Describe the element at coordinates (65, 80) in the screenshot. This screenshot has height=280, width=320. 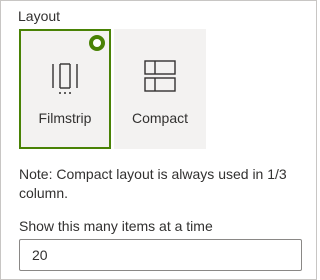
I see `filmstrip-icon` at that location.